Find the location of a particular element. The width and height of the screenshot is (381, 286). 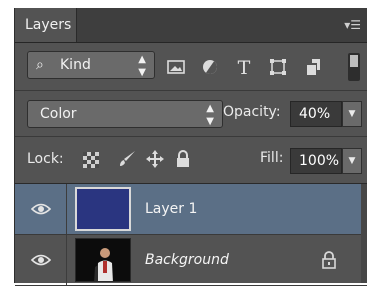

lock-image-pixels-icon is located at coordinates (127, 159).